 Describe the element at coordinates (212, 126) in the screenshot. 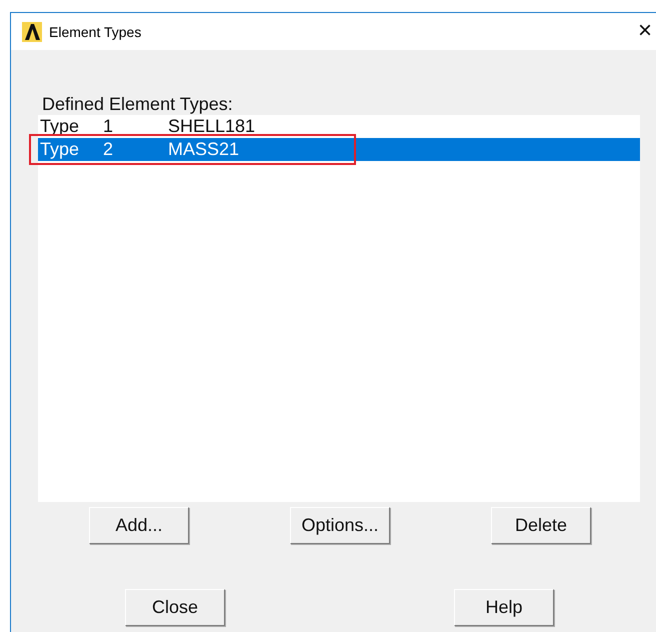

I see `element-name: SHELL181` at that location.